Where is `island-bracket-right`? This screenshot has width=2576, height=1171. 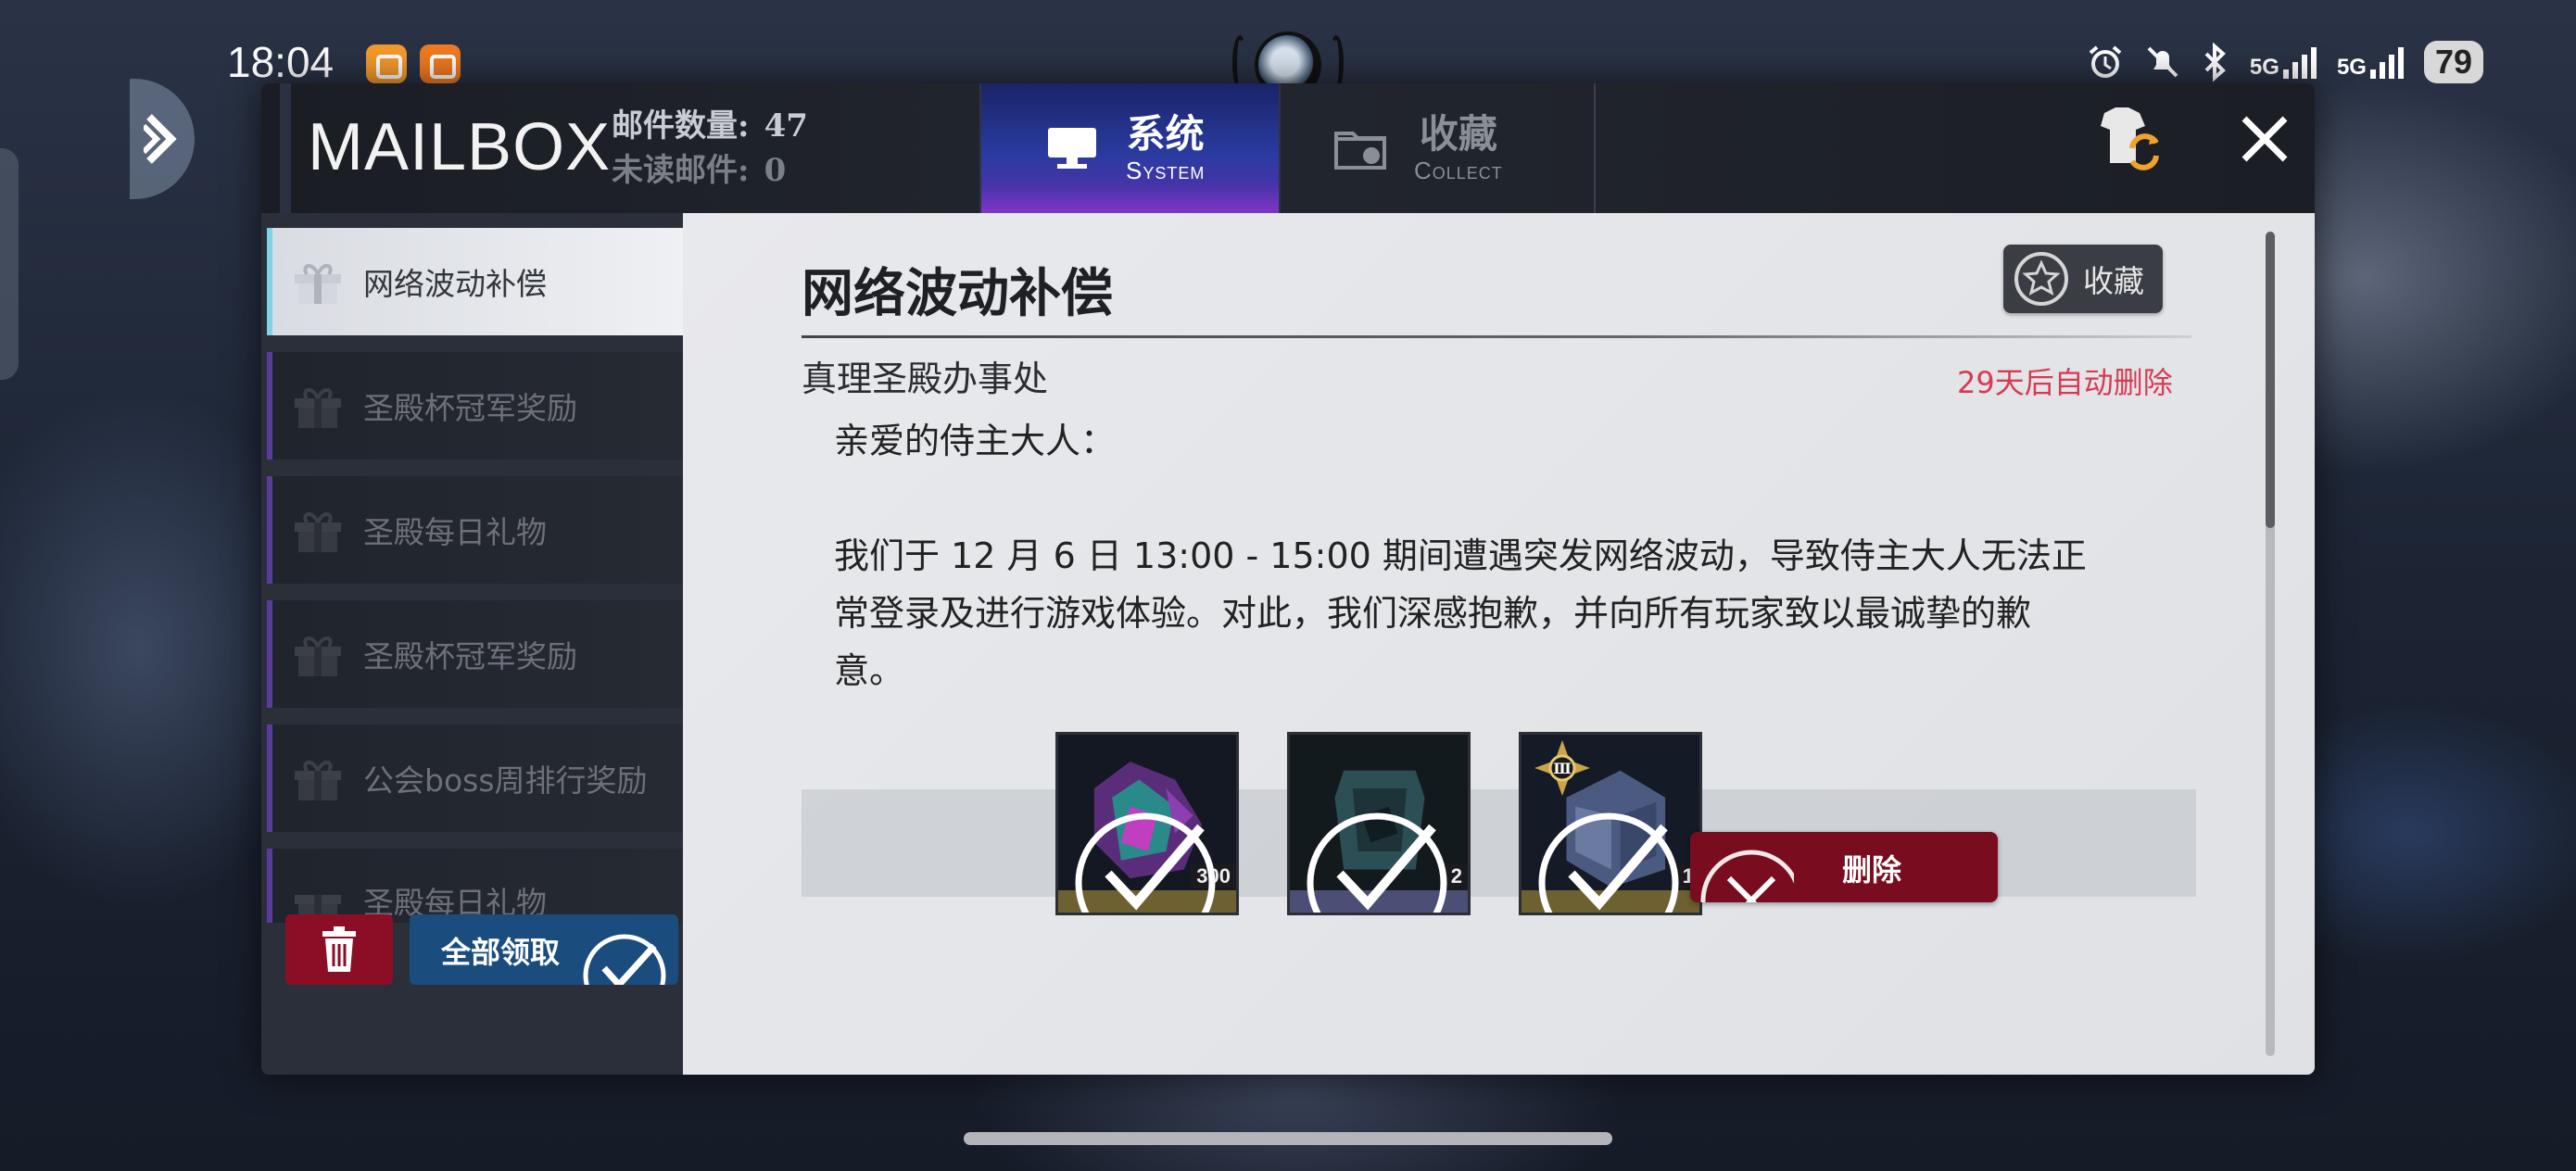 island-bracket-right is located at coordinates (1336, 63).